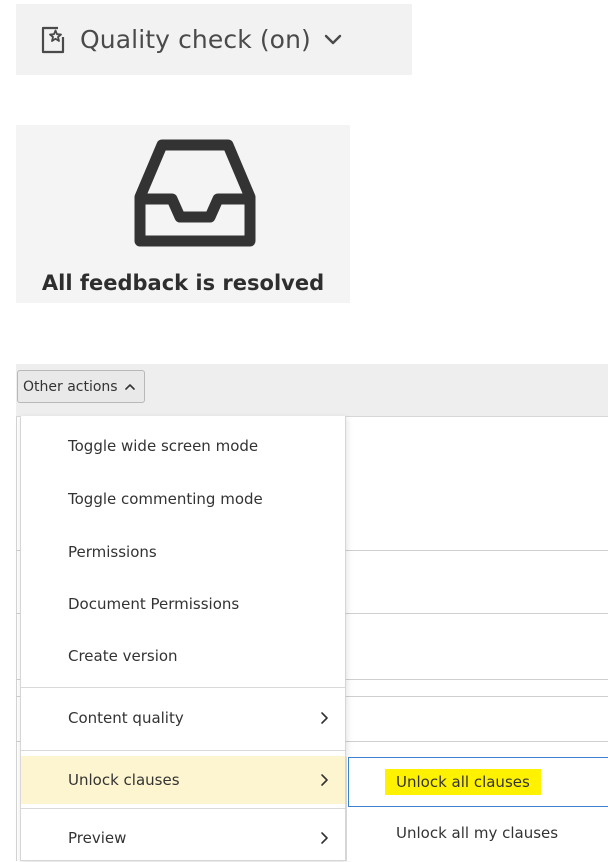  Describe the element at coordinates (53, 40) in the screenshot. I see `document-star-icon` at that location.